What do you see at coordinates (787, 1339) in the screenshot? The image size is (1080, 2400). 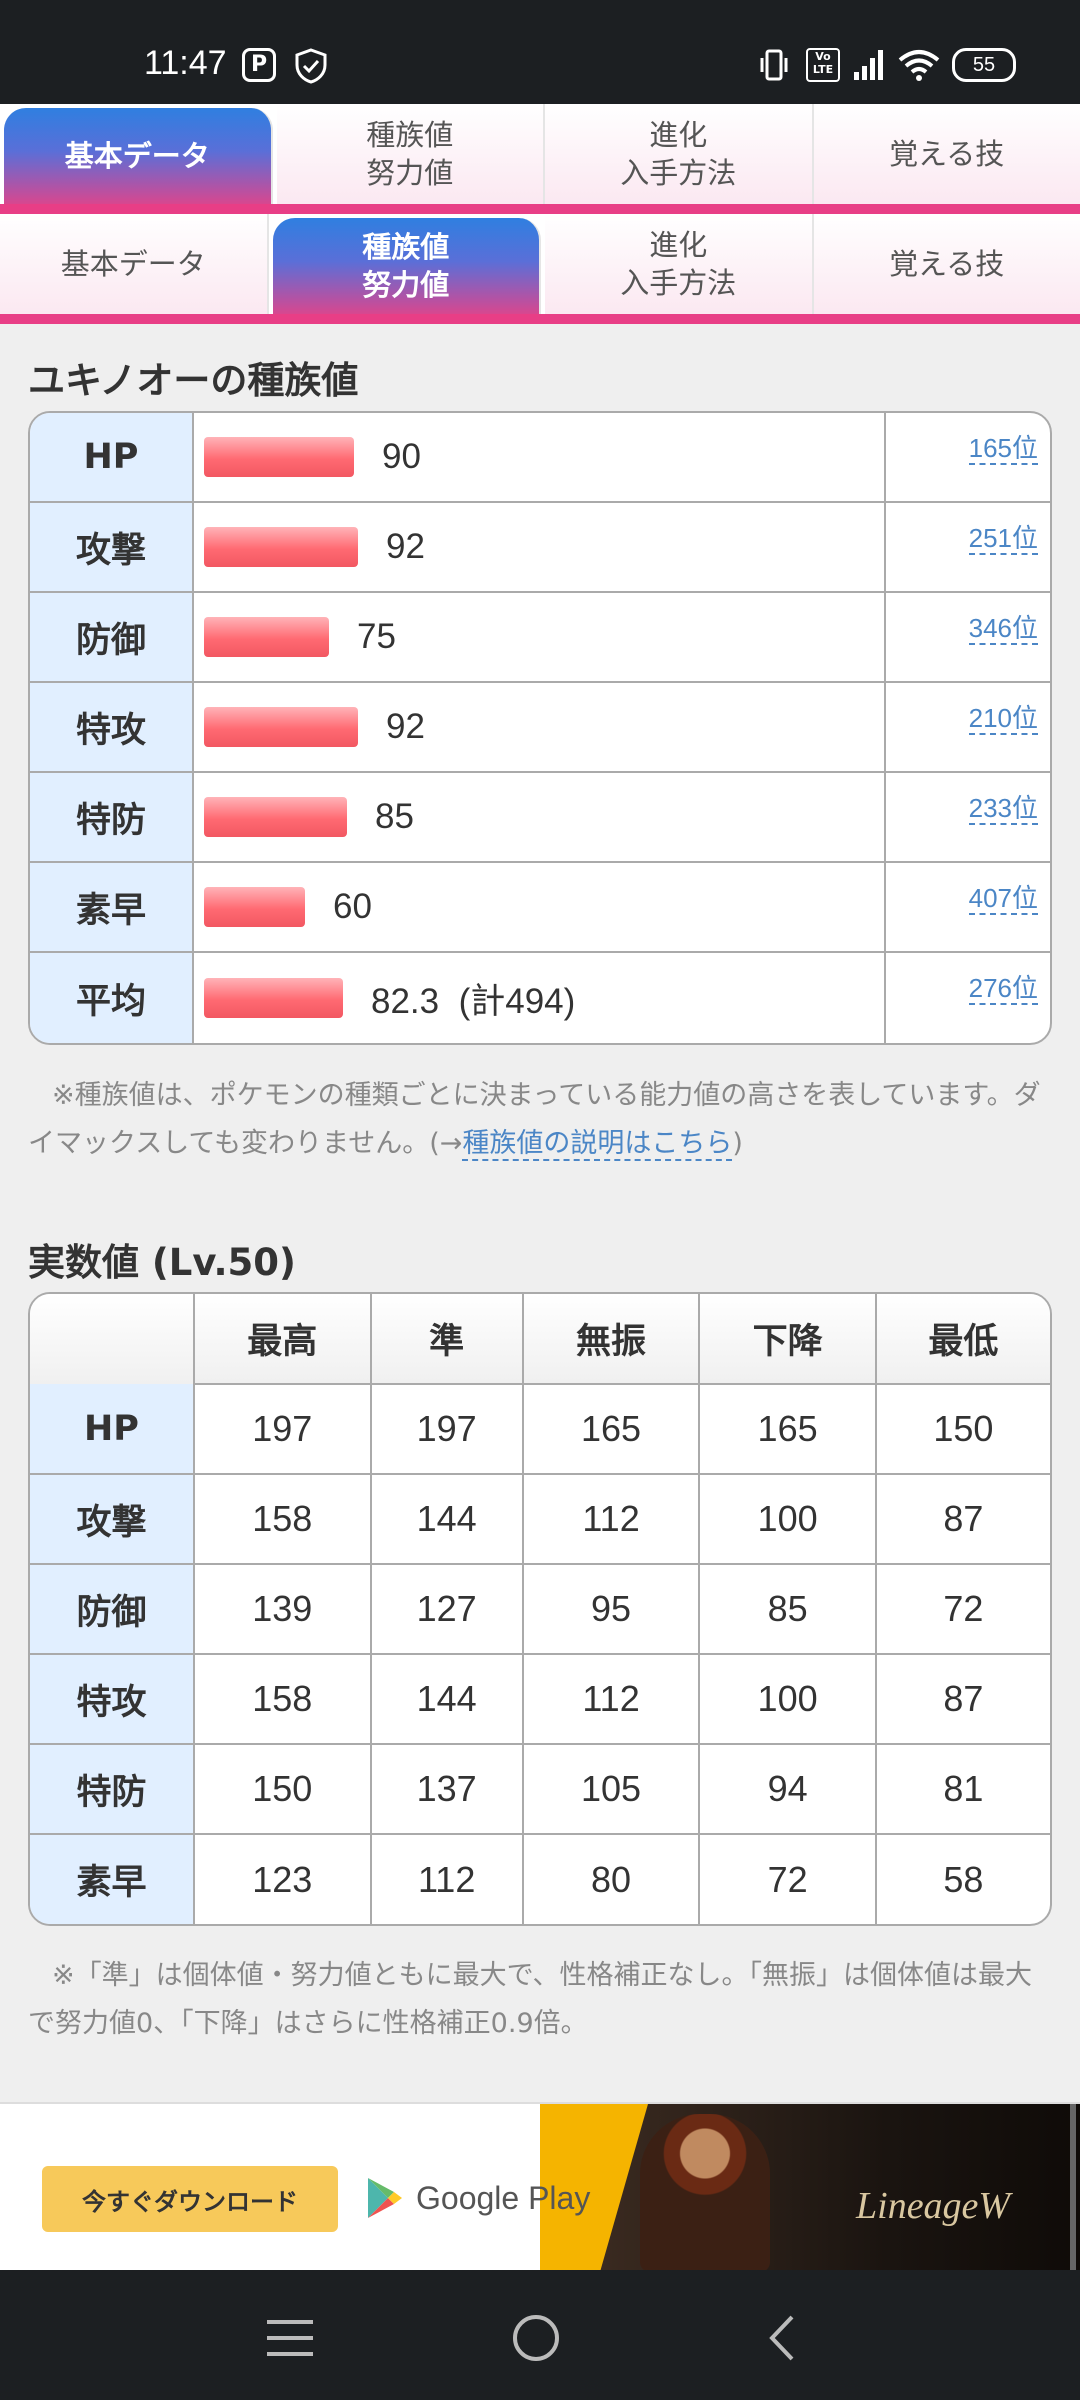 I see `column-header: 下降` at bounding box center [787, 1339].